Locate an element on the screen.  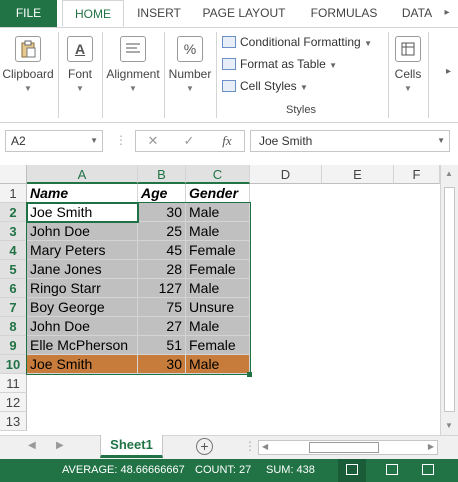
table-cell: 51 is located at coordinates (162, 345).